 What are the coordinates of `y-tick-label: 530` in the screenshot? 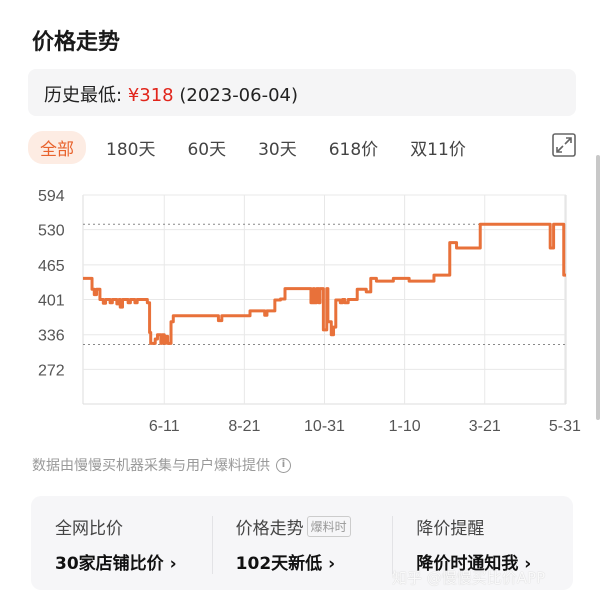 It's located at (51, 231).